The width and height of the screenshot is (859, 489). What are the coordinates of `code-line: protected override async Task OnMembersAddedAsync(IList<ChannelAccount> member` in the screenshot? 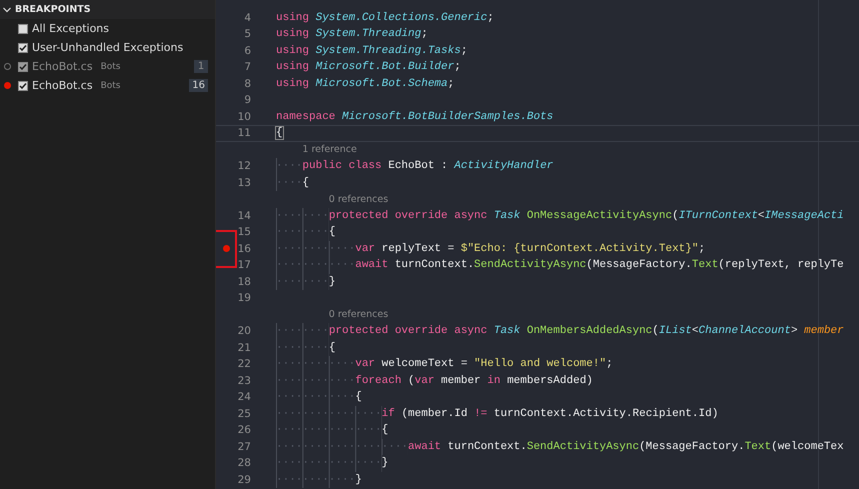 It's located at (586, 331).